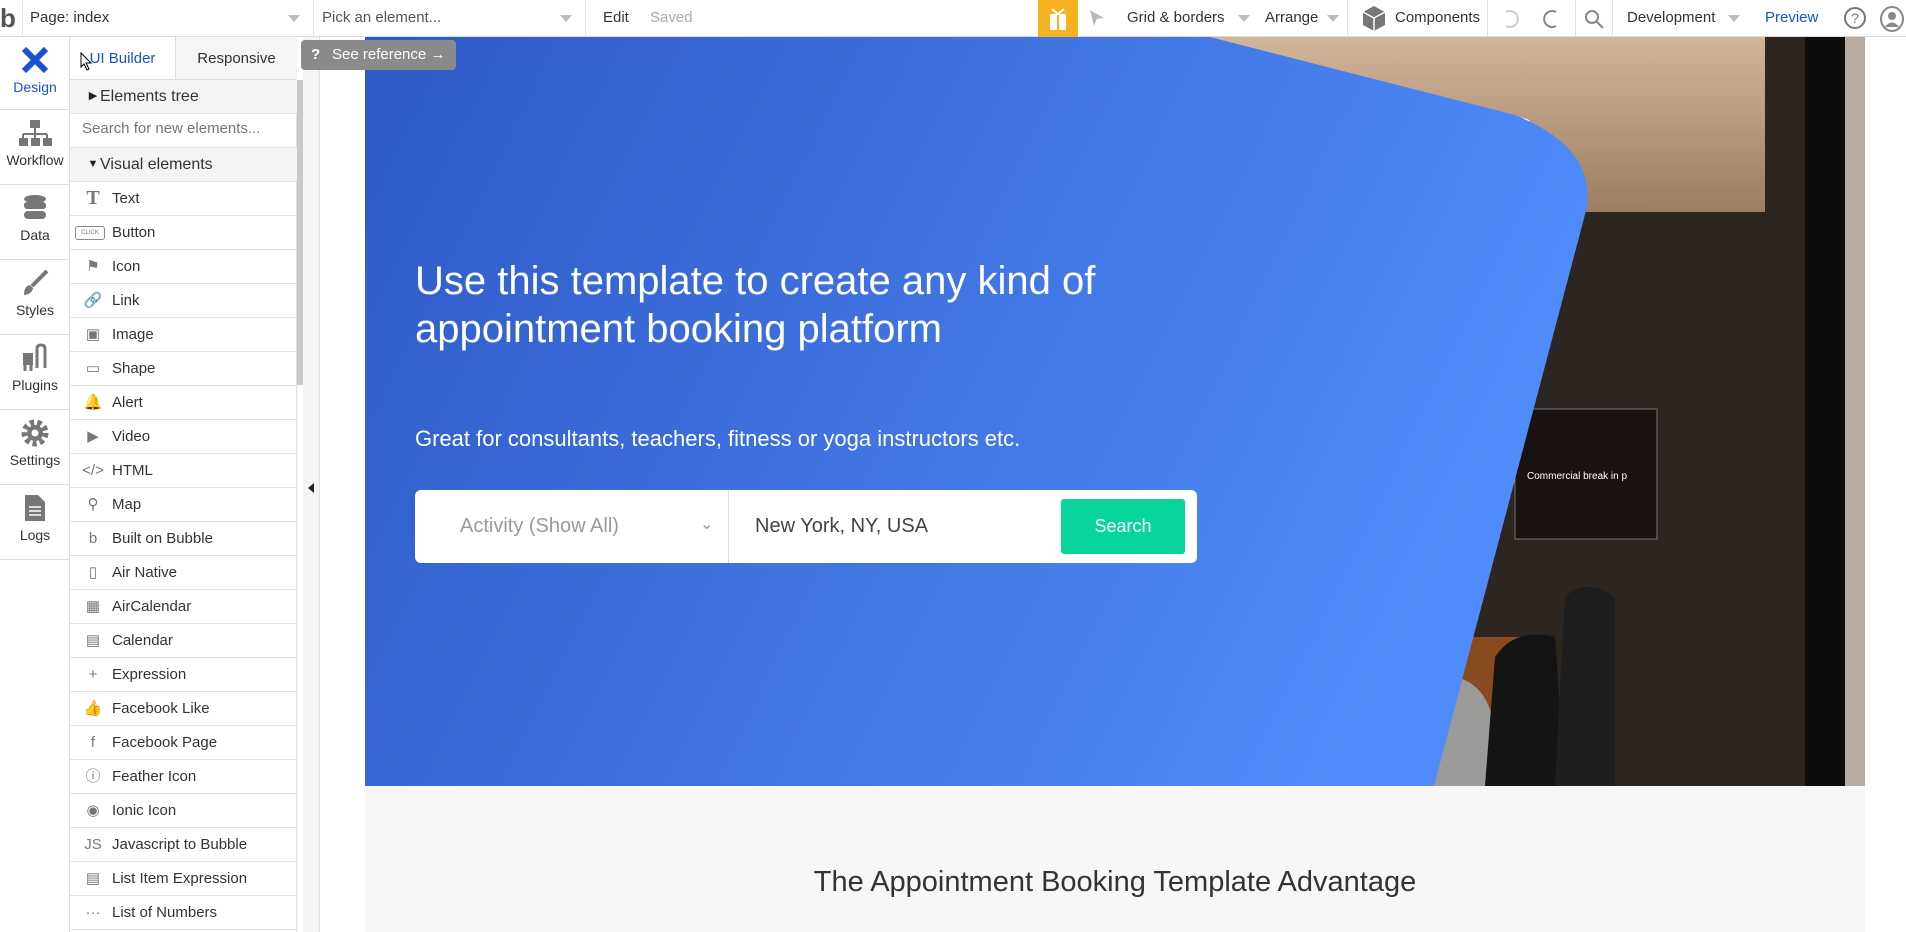 The height and width of the screenshot is (932, 1906). What do you see at coordinates (69, 17) in the screenshot?
I see `page-selector: Page: index` at bounding box center [69, 17].